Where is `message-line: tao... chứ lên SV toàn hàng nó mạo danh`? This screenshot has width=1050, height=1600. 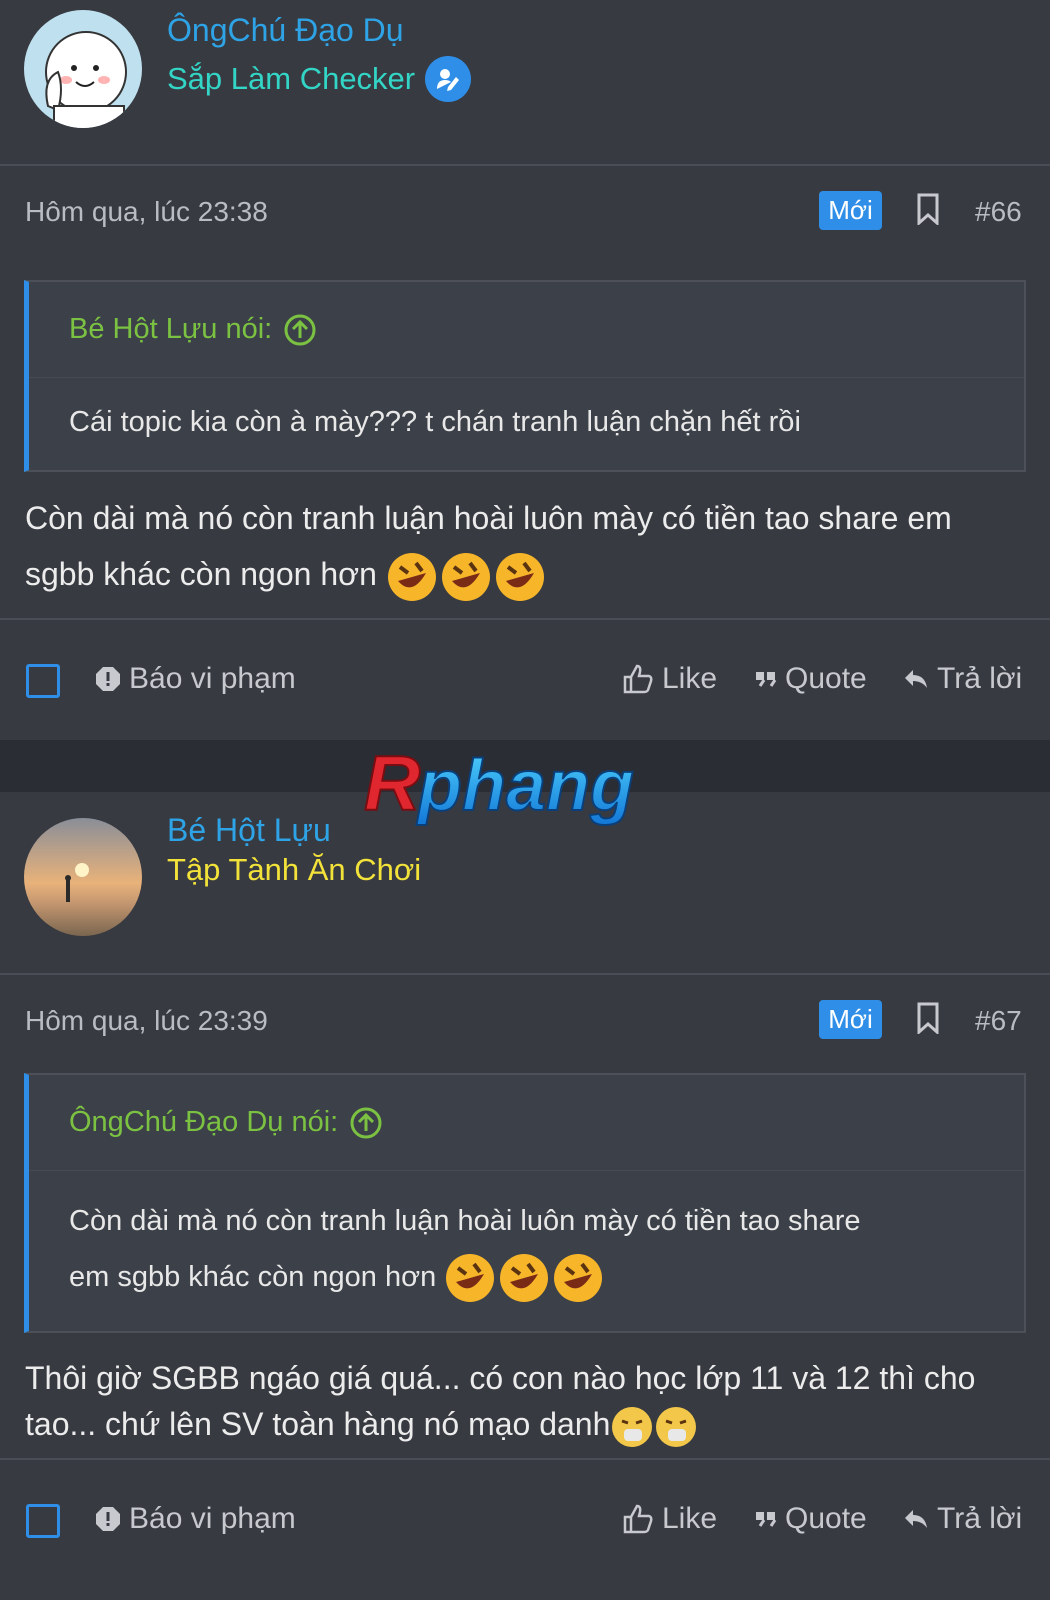 message-line: tao... chứ lên SV toàn hàng nó mạo danh is located at coordinates (318, 1424).